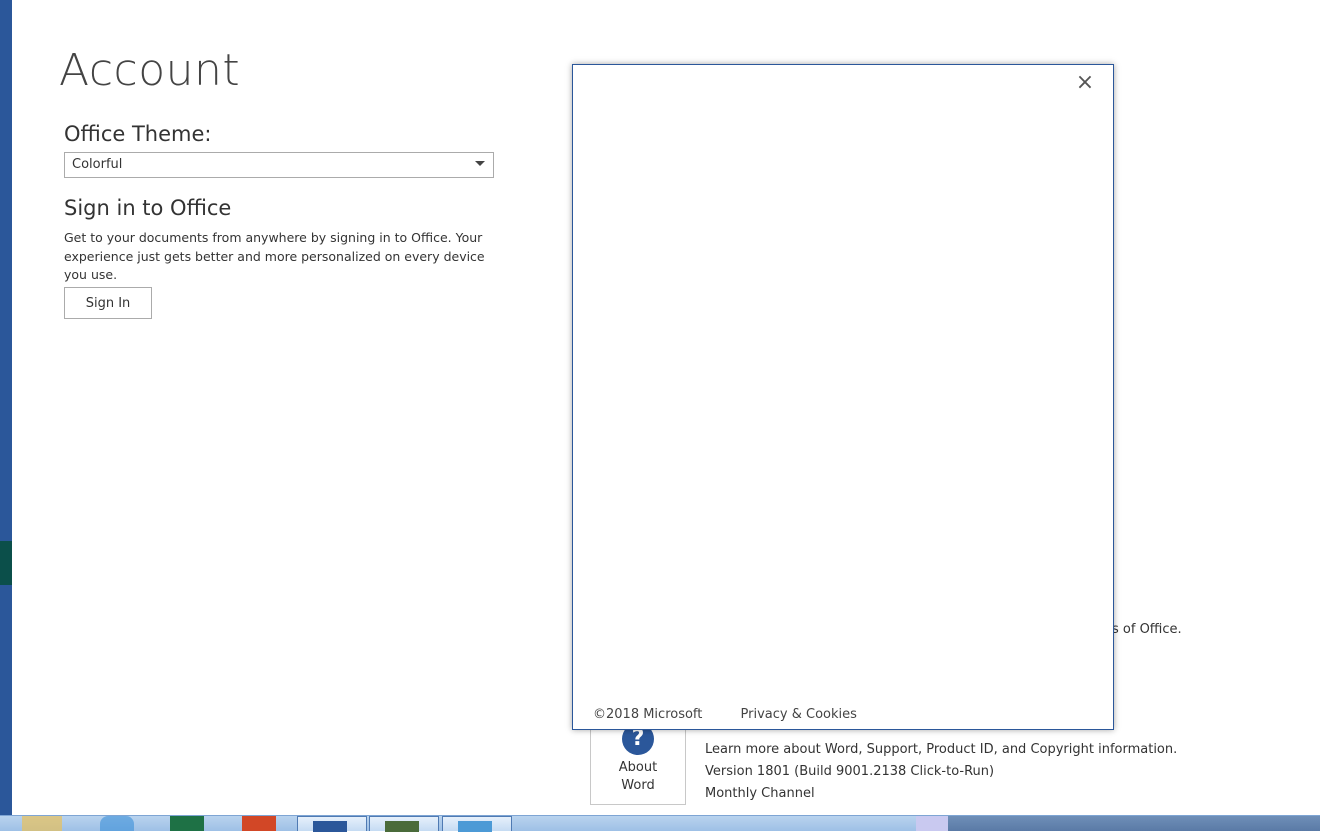 Image resolution: width=1320 pixels, height=832 pixels. What do you see at coordinates (638, 785) in the screenshot?
I see `about-label-line2: Word` at bounding box center [638, 785].